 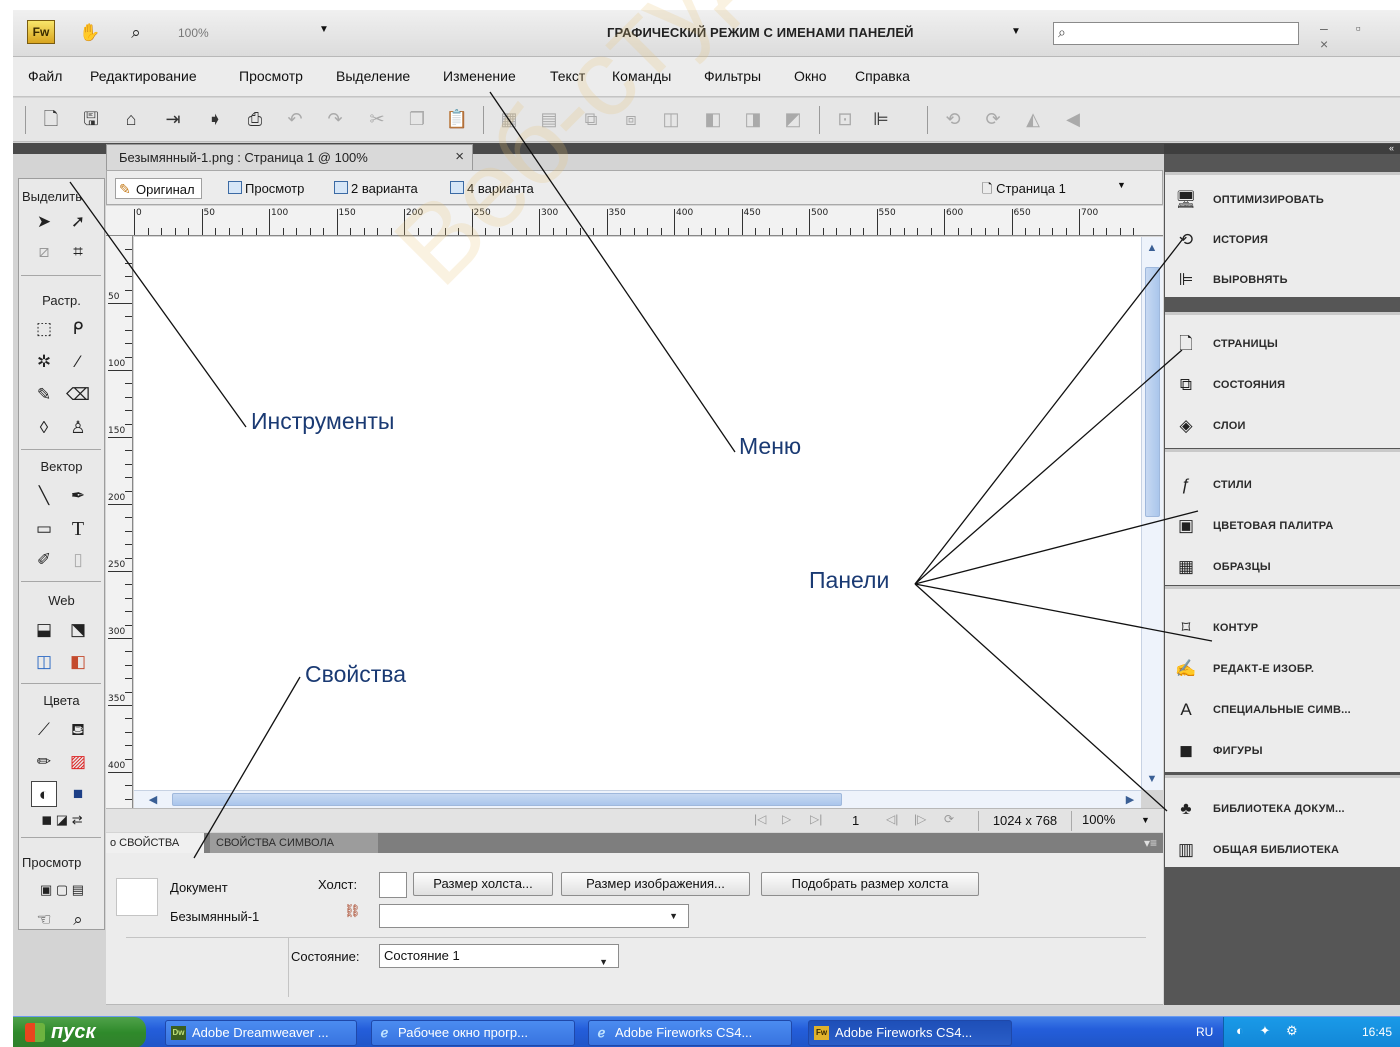 I want to click on menu-commands: Команды, so click(x=641, y=76).